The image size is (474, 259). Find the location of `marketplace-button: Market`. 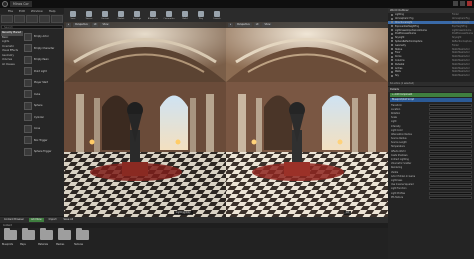

marketplace-button: Market is located at coordinates (121, 15).